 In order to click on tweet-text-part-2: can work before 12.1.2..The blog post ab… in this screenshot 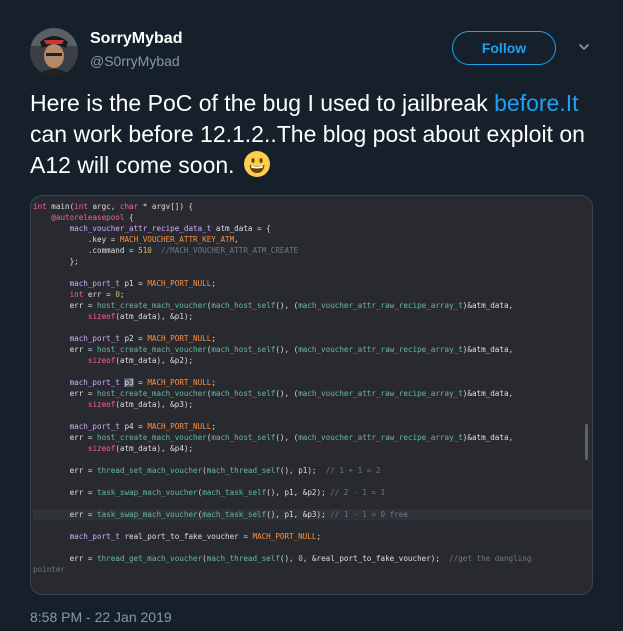, I will do `click(307, 149)`.